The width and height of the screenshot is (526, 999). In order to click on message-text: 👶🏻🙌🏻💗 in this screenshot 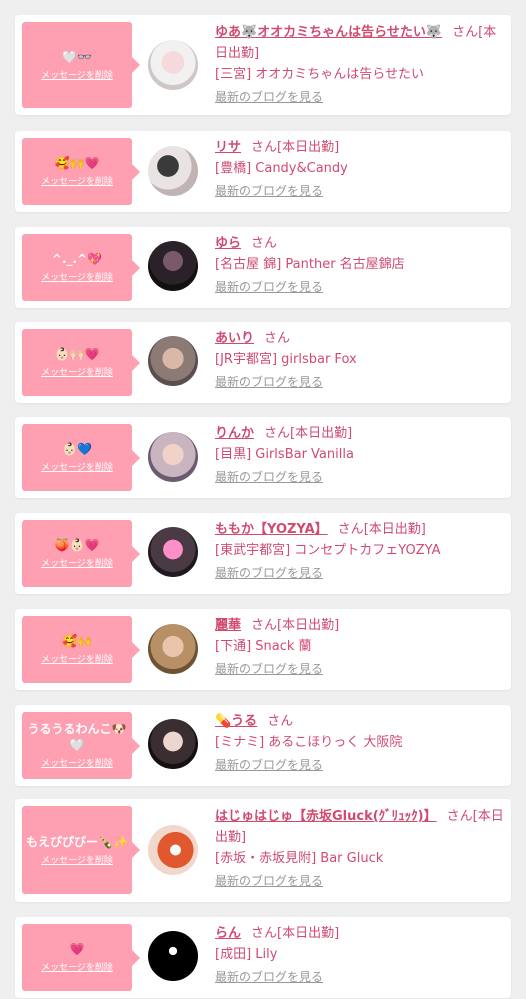, I will do `click(77, 354)`.